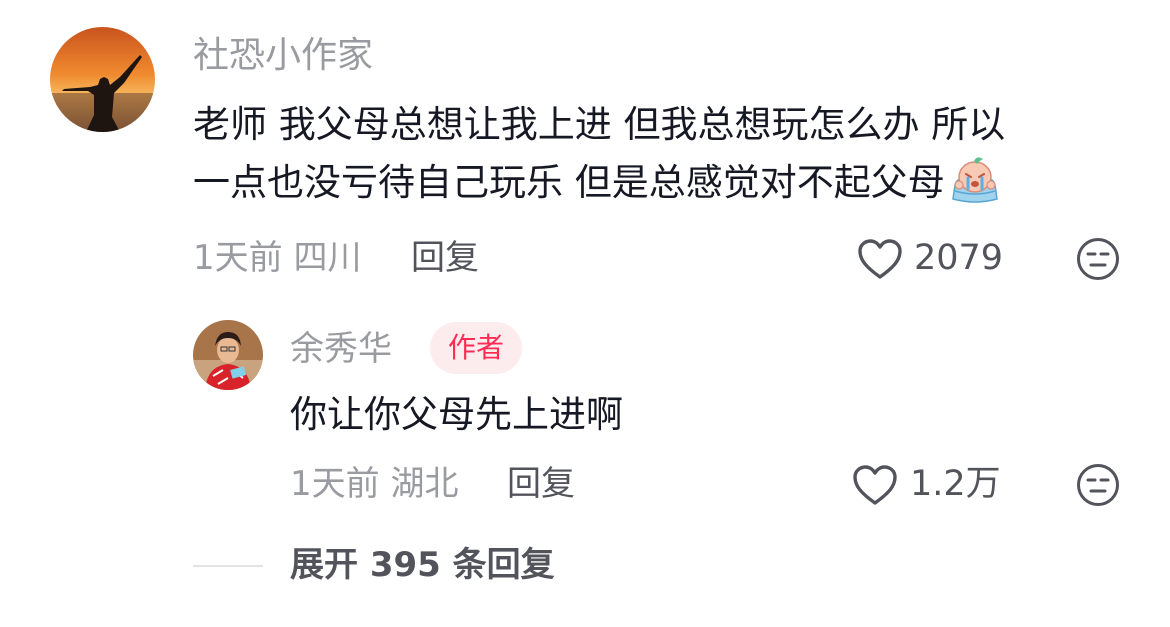 The width and height of the screenshot is (1170, 627). I want to click on author-avatar, so click(228, 355).